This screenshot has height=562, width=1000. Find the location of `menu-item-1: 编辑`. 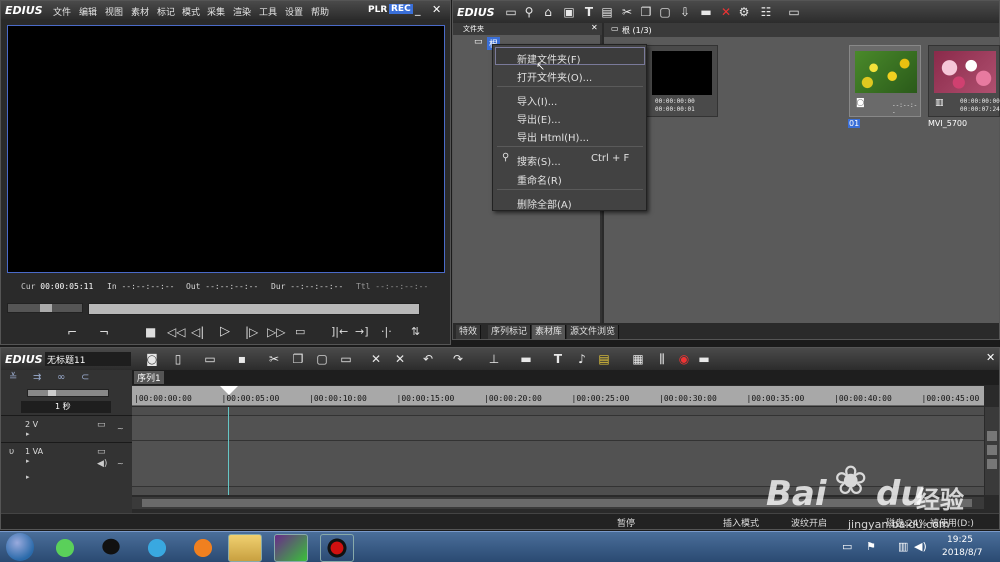

menu-item-1: 编辑 is located at coordinates (88, 11).